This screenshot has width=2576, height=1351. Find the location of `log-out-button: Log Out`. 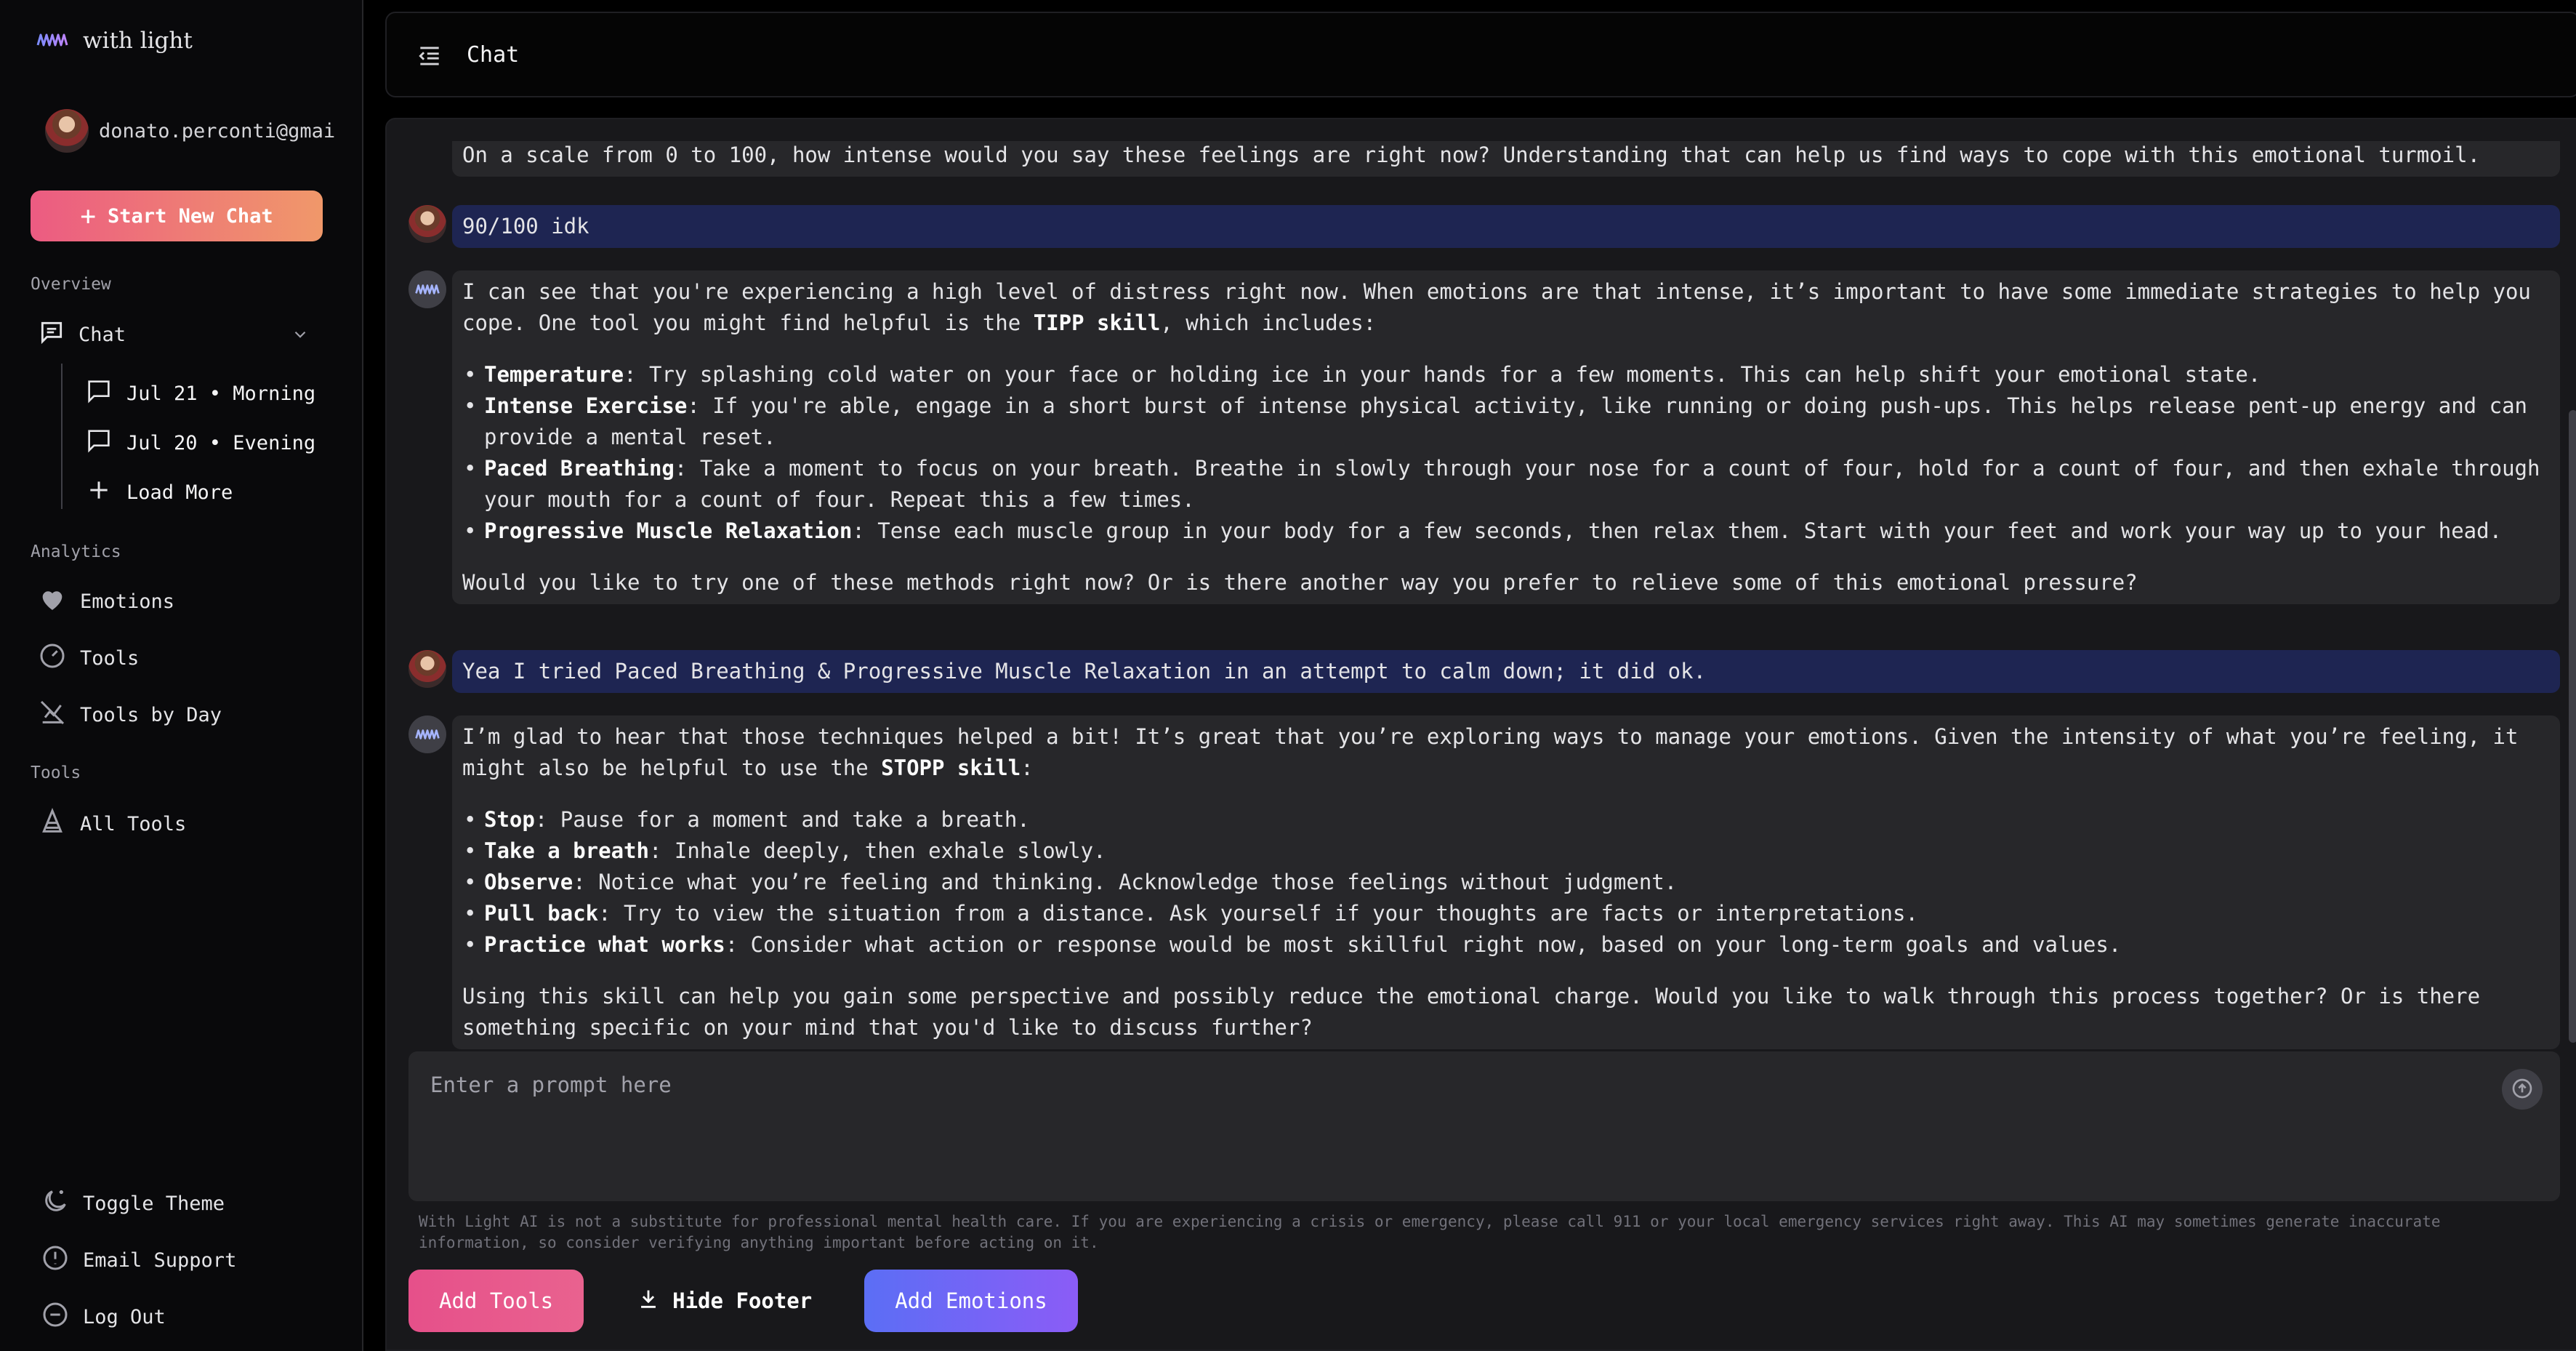

log-out-button: Log Out is located at coordinates (103, 1317).